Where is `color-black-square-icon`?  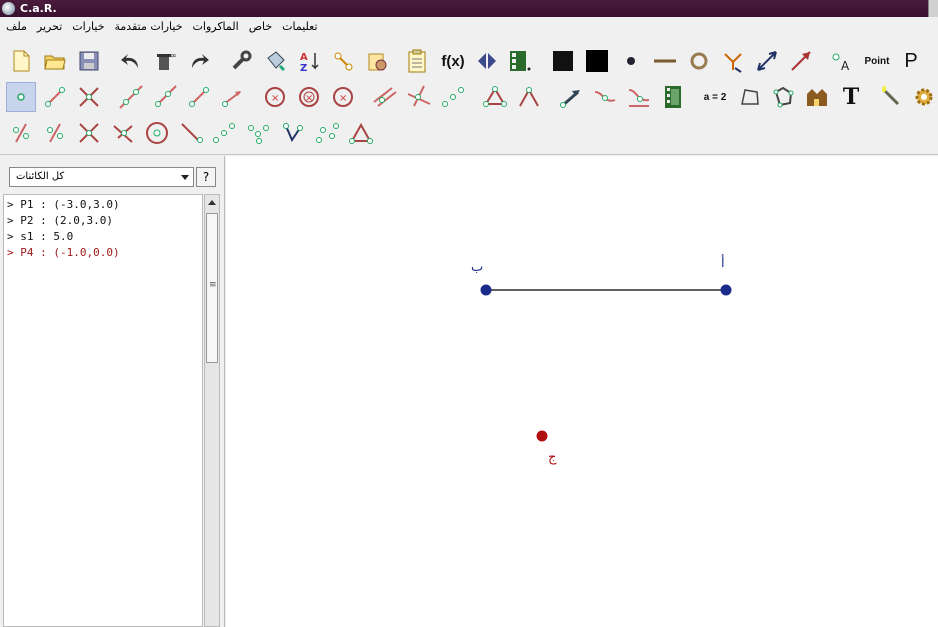 color-black-square-icon is located at coordinates (597, 61).